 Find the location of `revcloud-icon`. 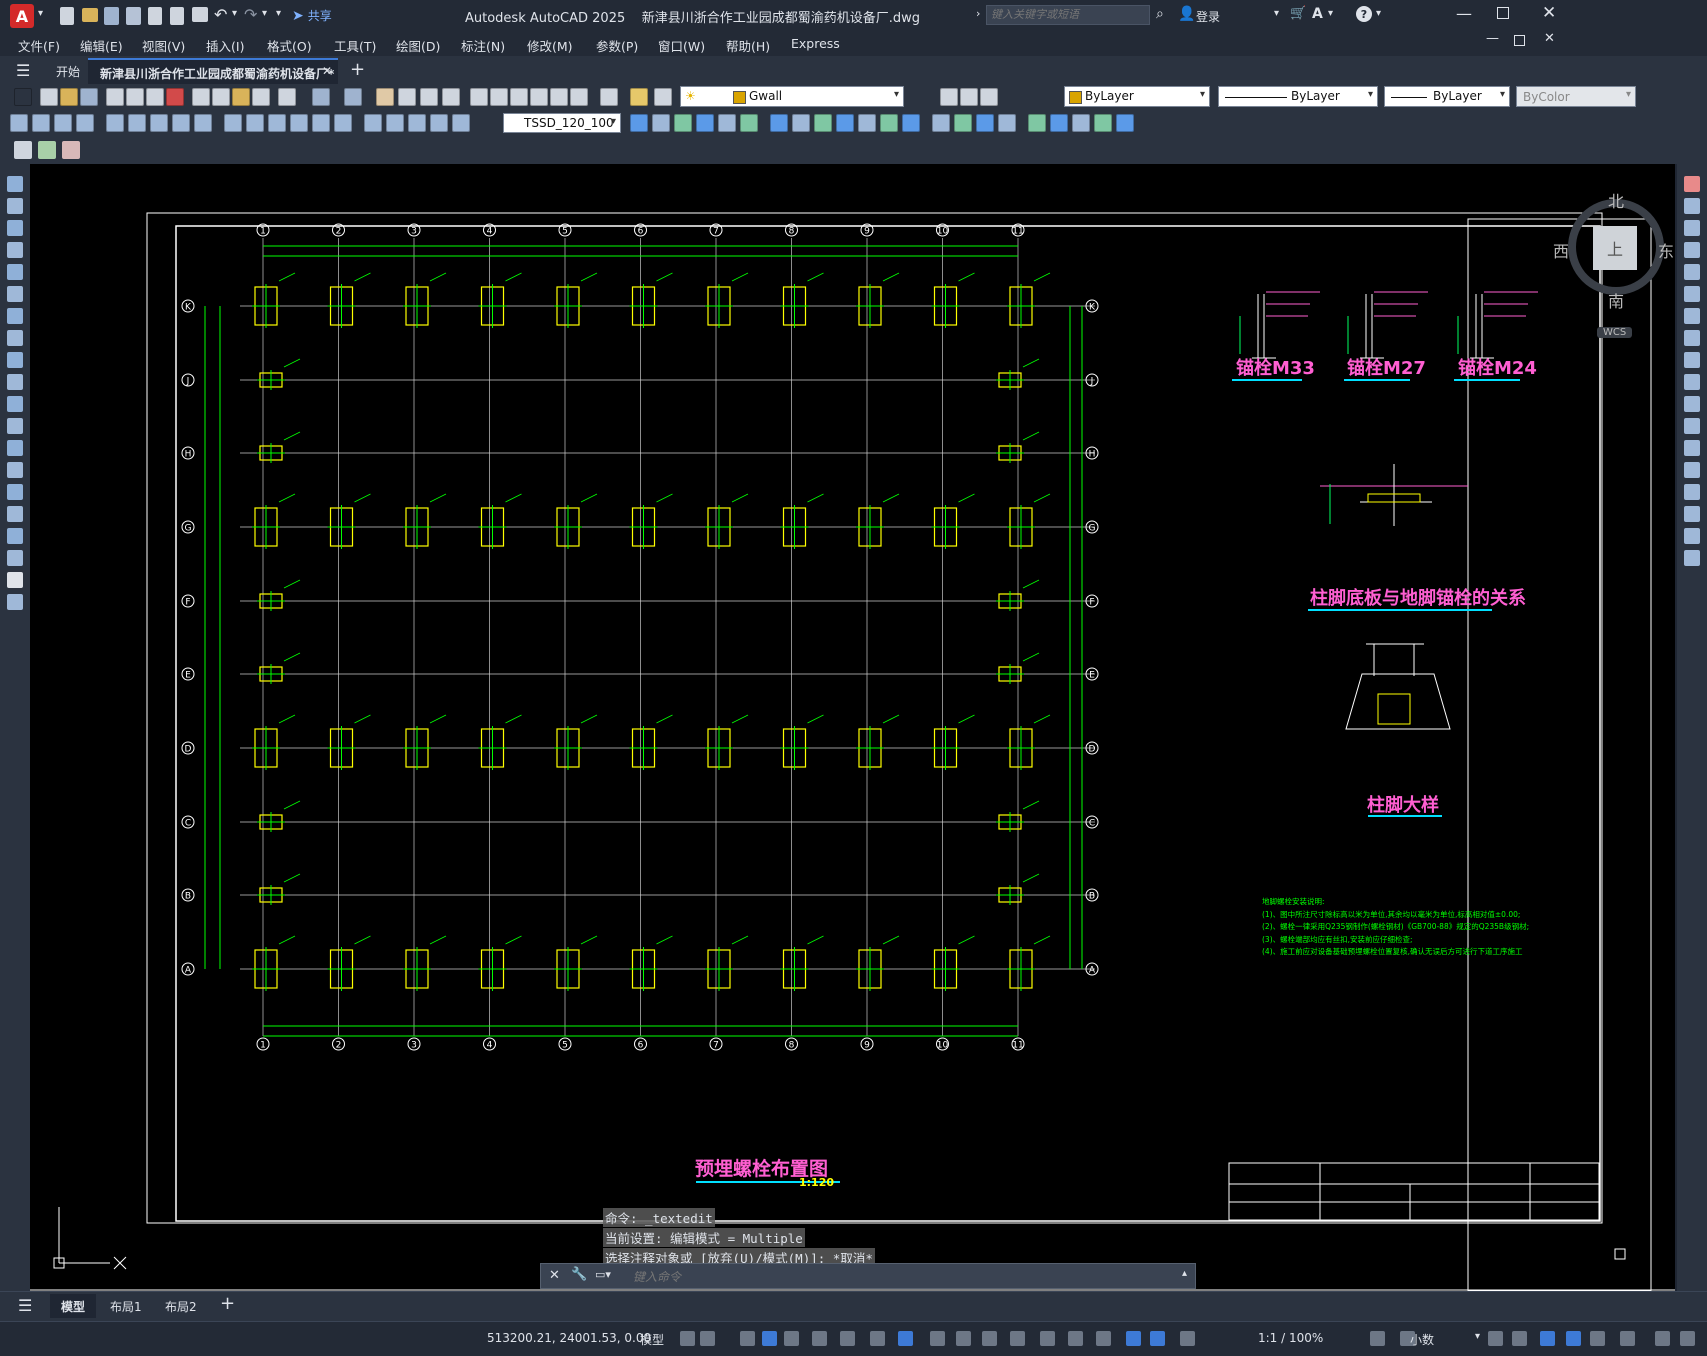

revcloud-icon is located at coordinates (15, 338).